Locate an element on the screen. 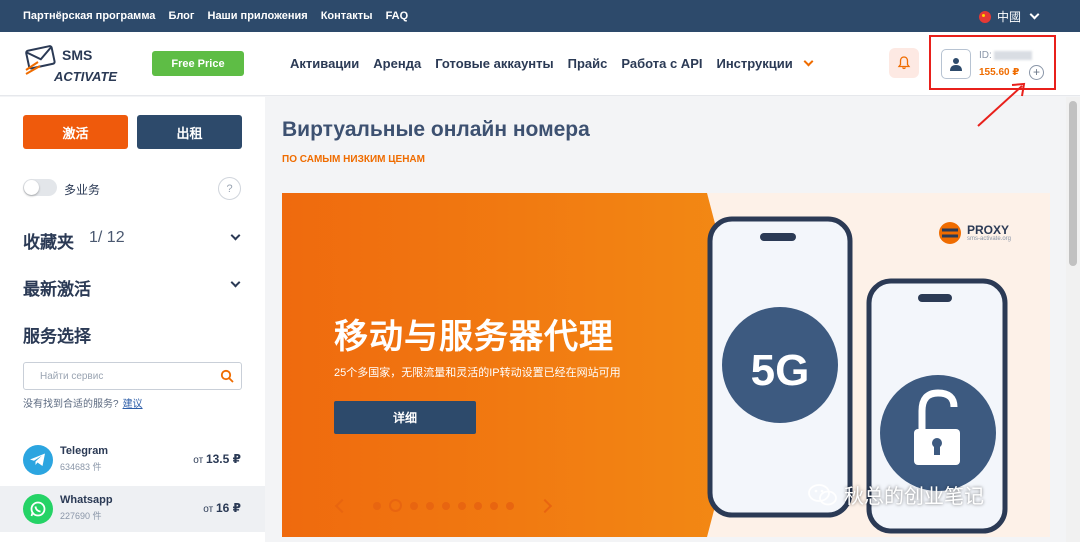 The height and width of the screenshot is (542, 1080). service-count: 634683 件 is located at coordinates (81, 467).